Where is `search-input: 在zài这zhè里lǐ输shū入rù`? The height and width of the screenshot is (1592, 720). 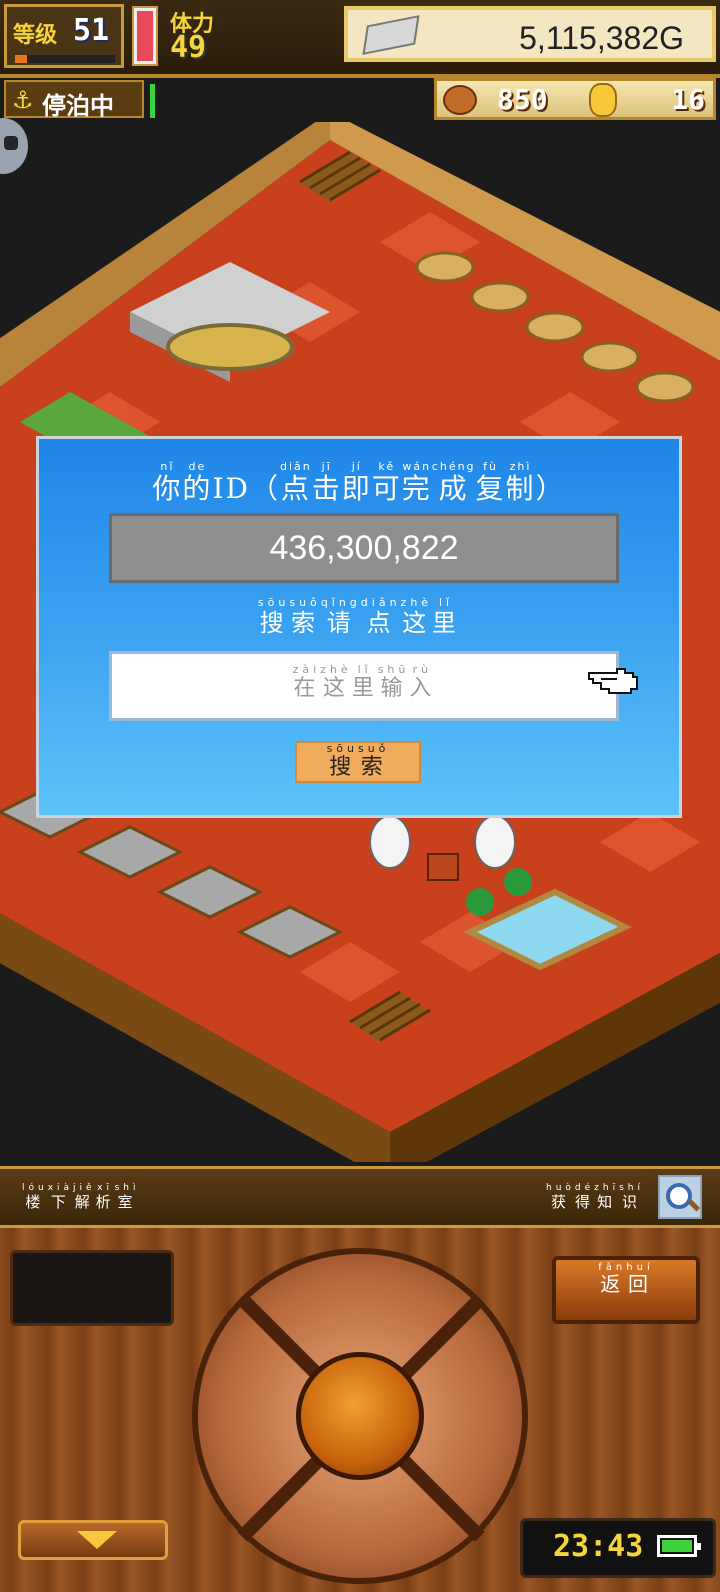 search-input: 在zài这zhè里lǐ输shū入rù is located at coordinates (364, 686).